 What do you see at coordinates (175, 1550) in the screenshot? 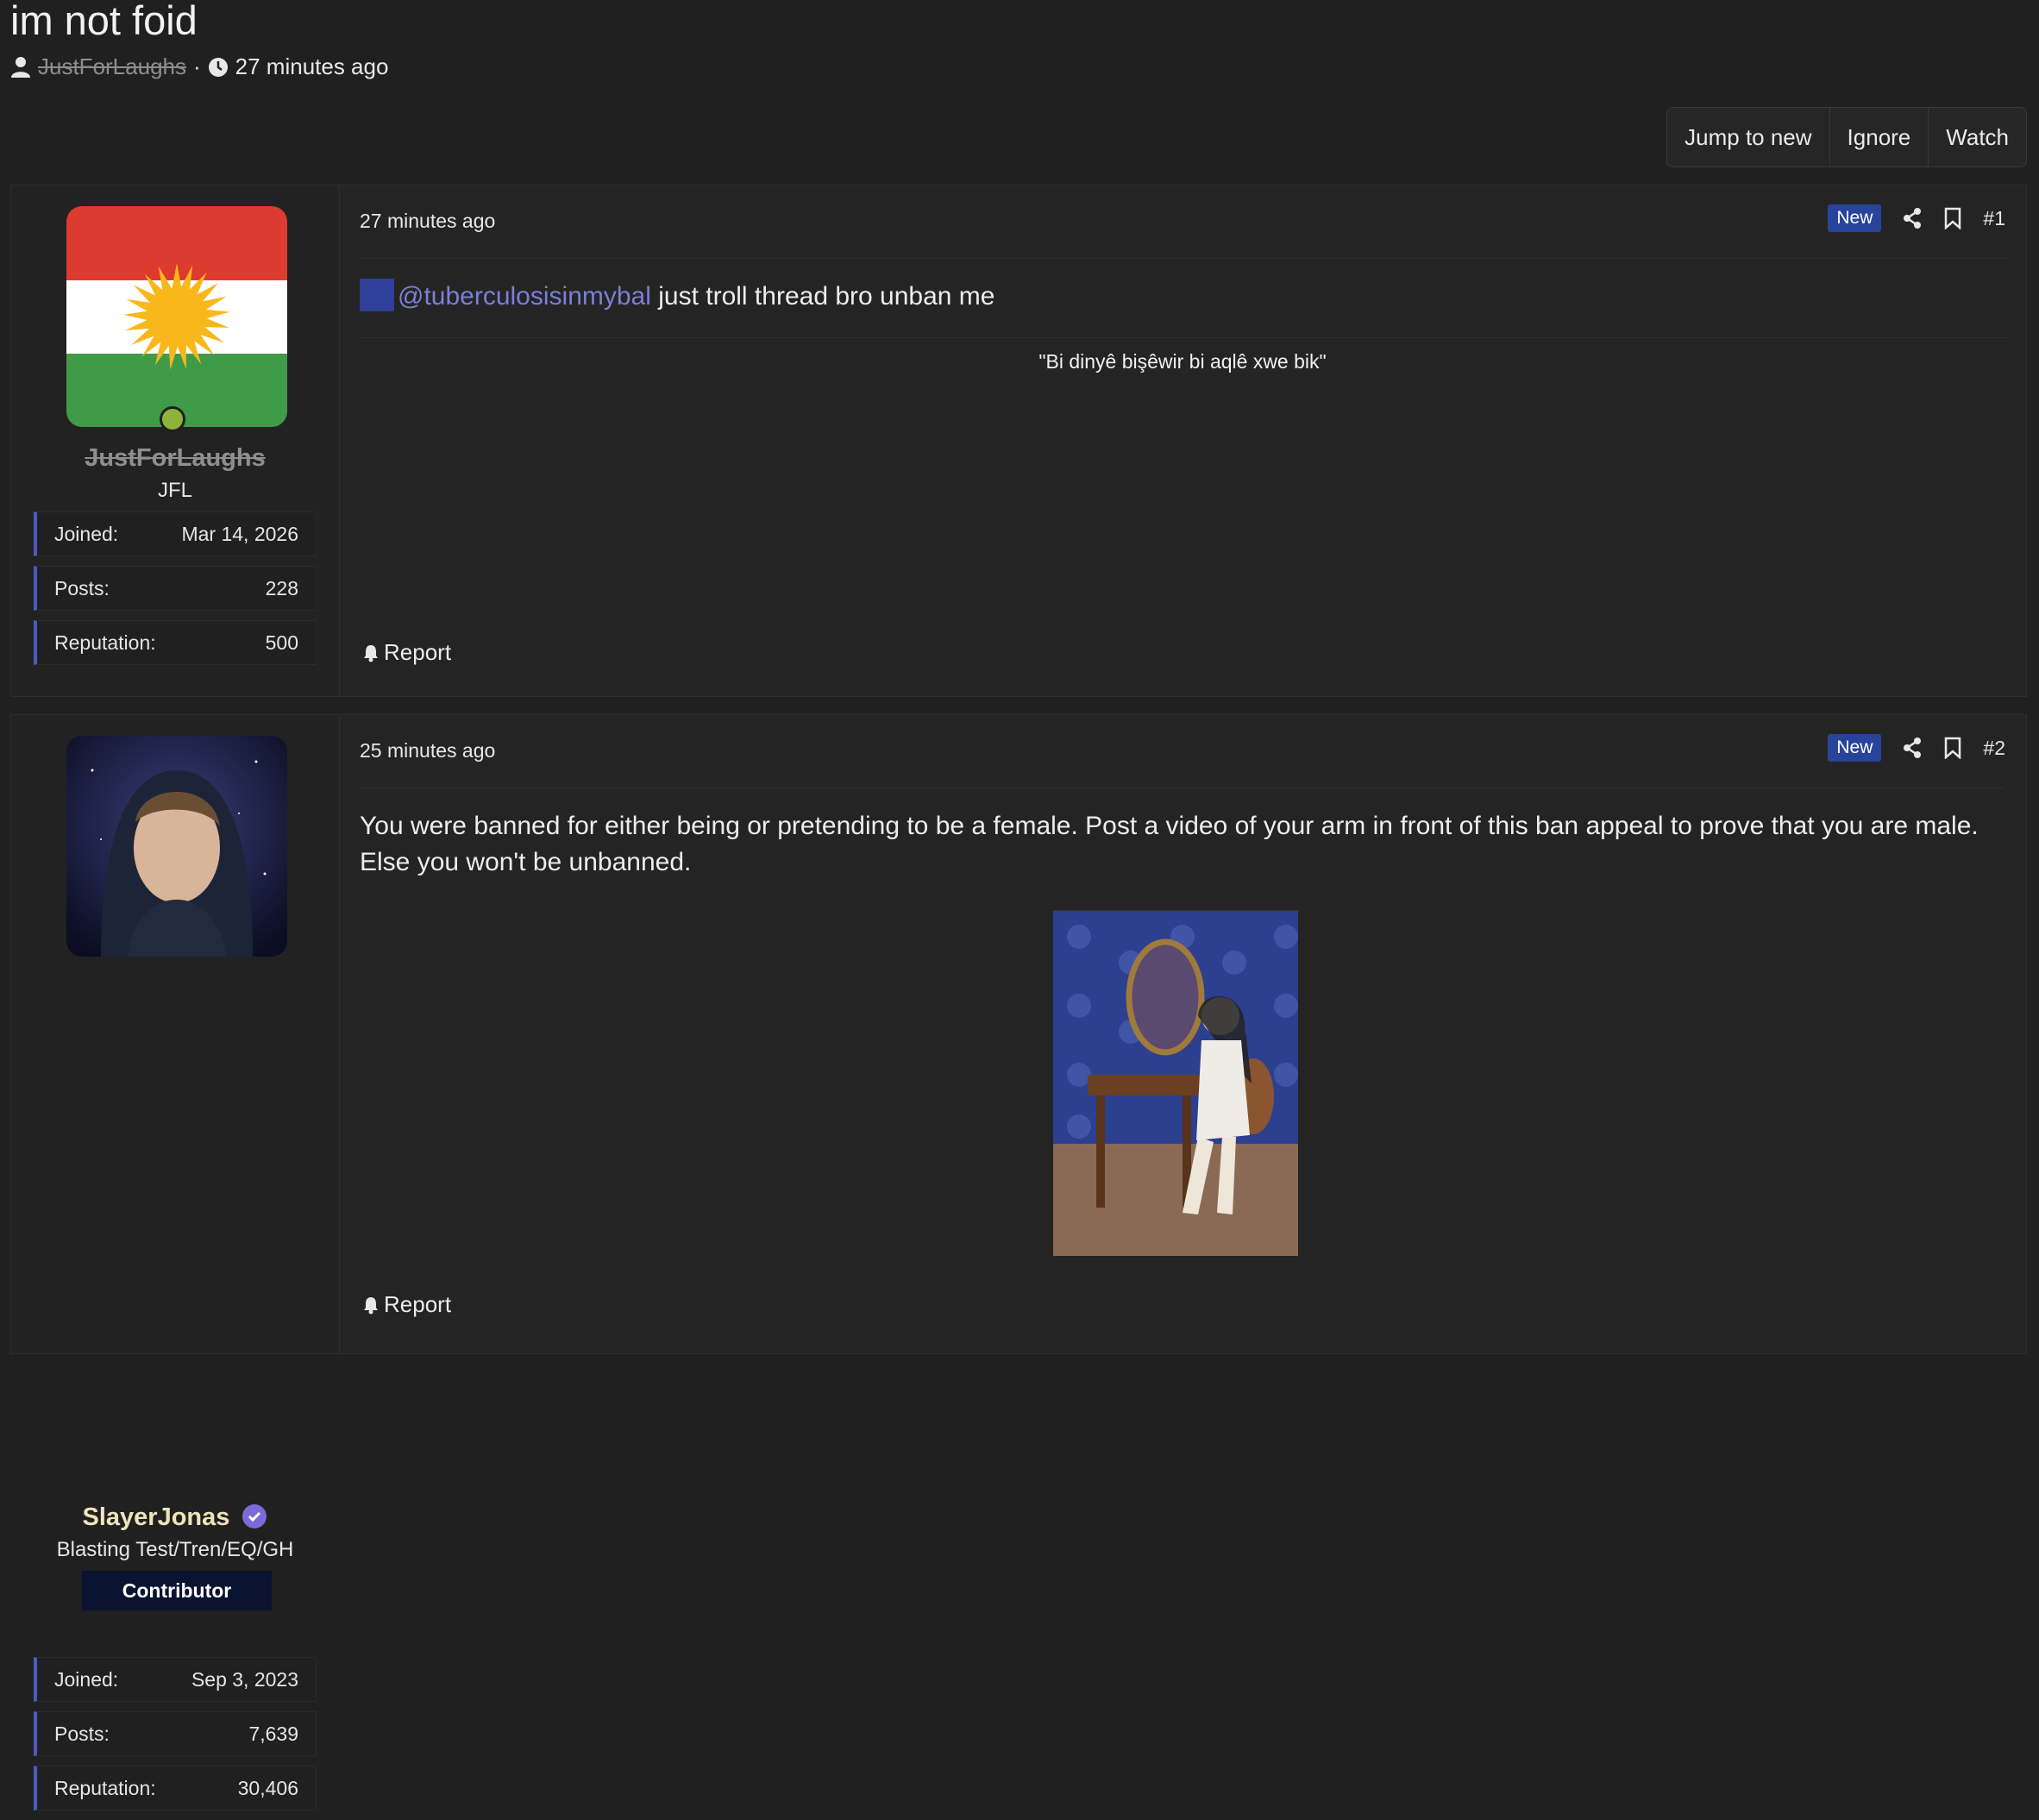
I see `user-title: Blasting Test/Tren/EQ/GH` at bounding box center [175, 1550].